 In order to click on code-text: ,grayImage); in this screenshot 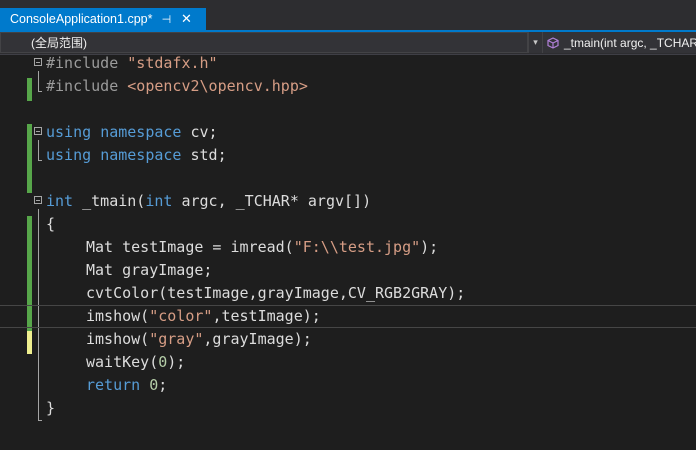, I will do `click(257, 339)`.